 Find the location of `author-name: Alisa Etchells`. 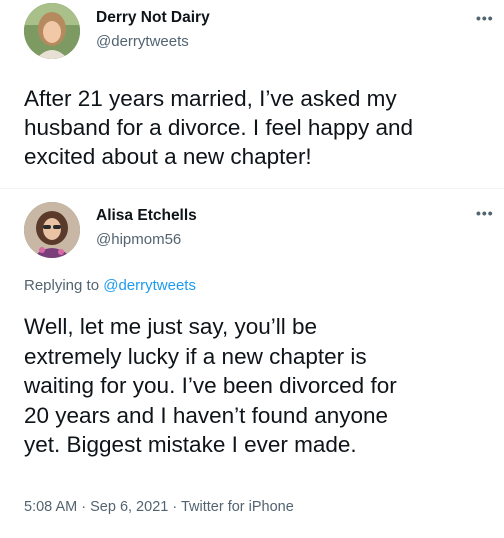

author-name: Alisa Etchells is located at coordinates (146, 216).